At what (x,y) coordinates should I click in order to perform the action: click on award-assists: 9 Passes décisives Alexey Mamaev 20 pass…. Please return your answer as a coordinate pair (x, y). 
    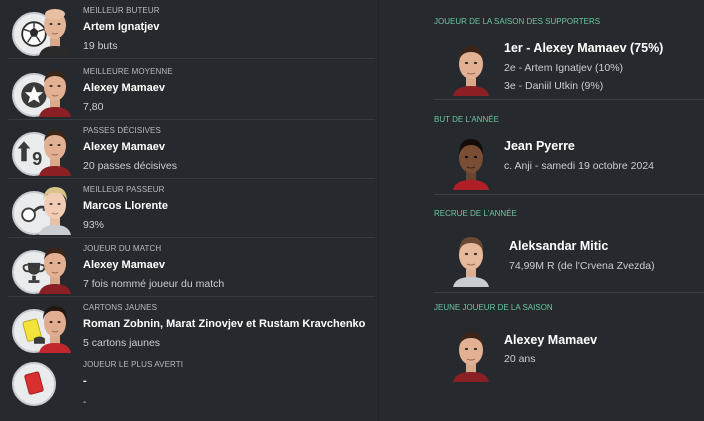
    Looking at the image, I should click on (188, 149).